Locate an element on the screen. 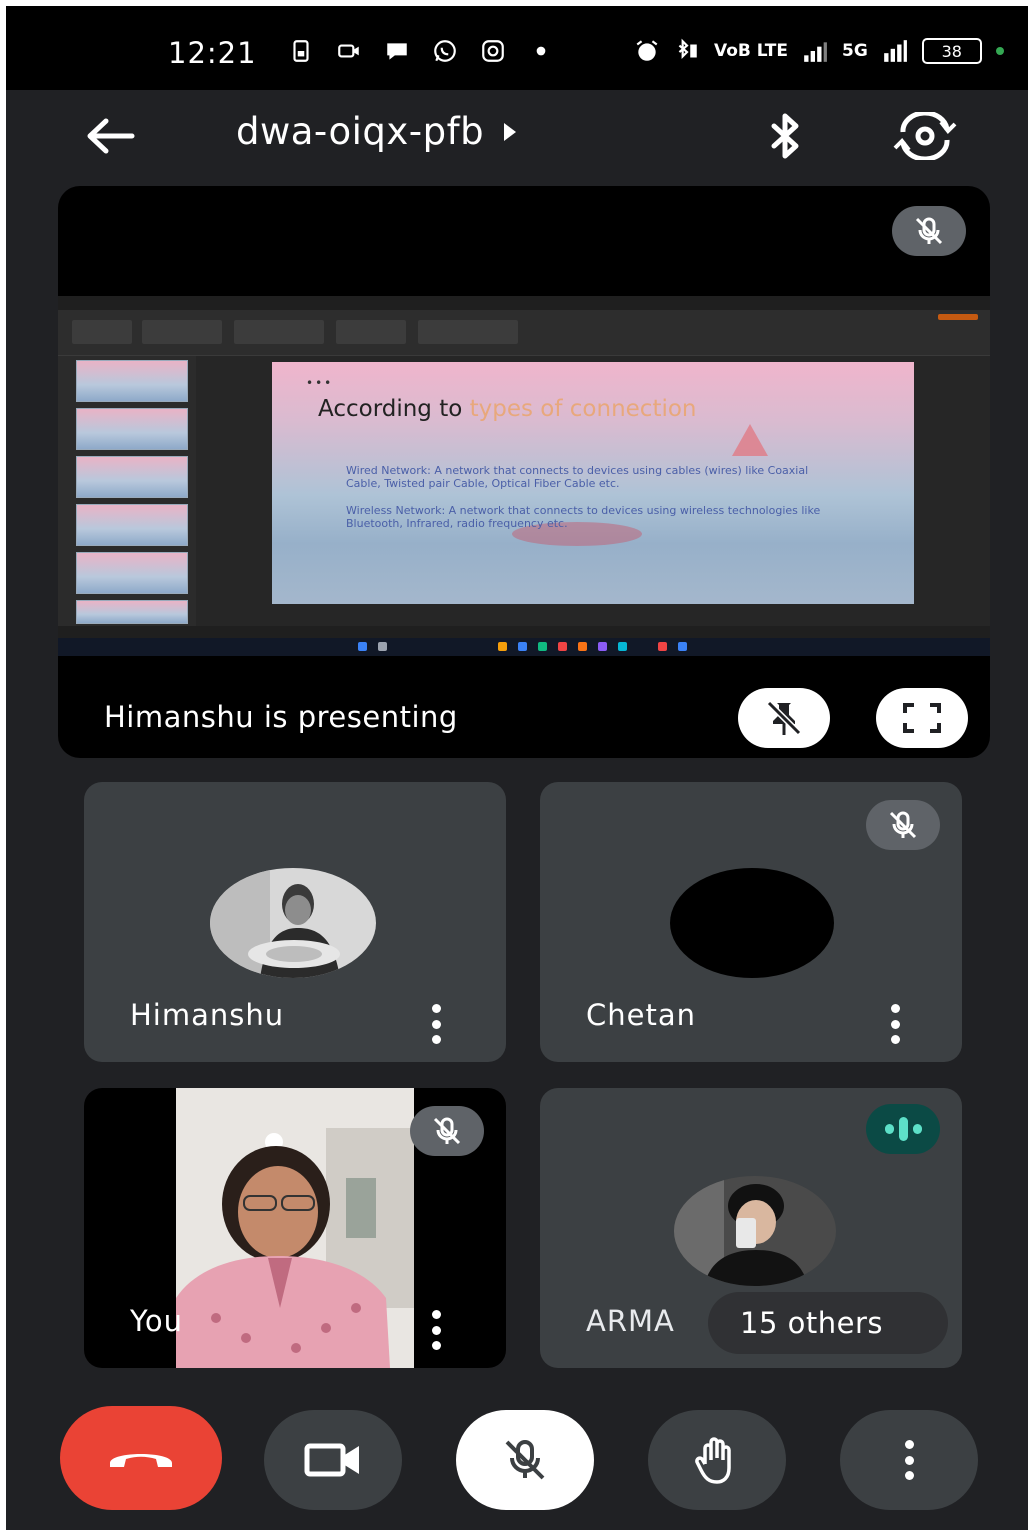 The height and width of the screenshot is (1536, 1034). raise-hand-icon is located at coordinates (713, 1460).